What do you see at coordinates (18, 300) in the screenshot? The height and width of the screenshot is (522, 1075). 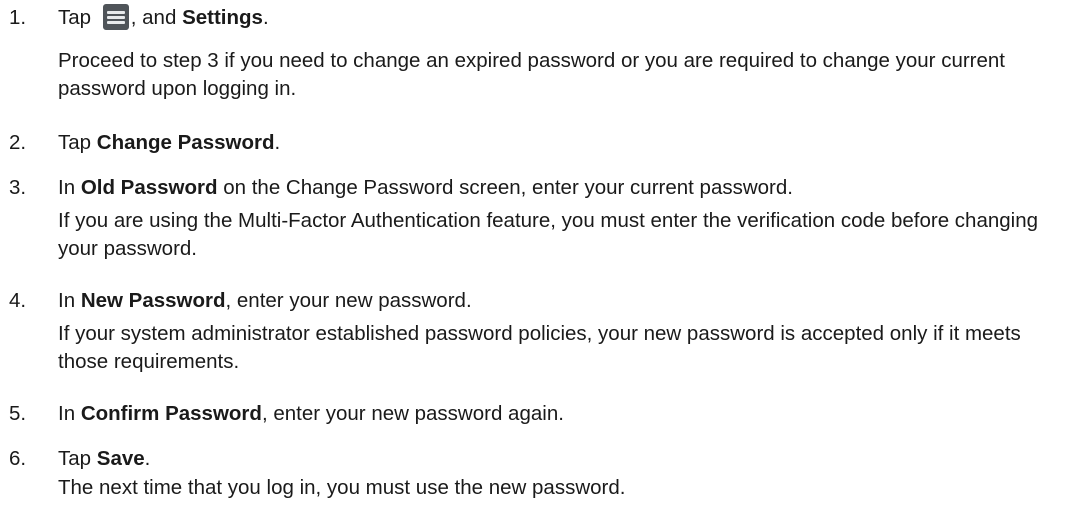 I see `step-number: 4.` at bounding box center [18, 300].